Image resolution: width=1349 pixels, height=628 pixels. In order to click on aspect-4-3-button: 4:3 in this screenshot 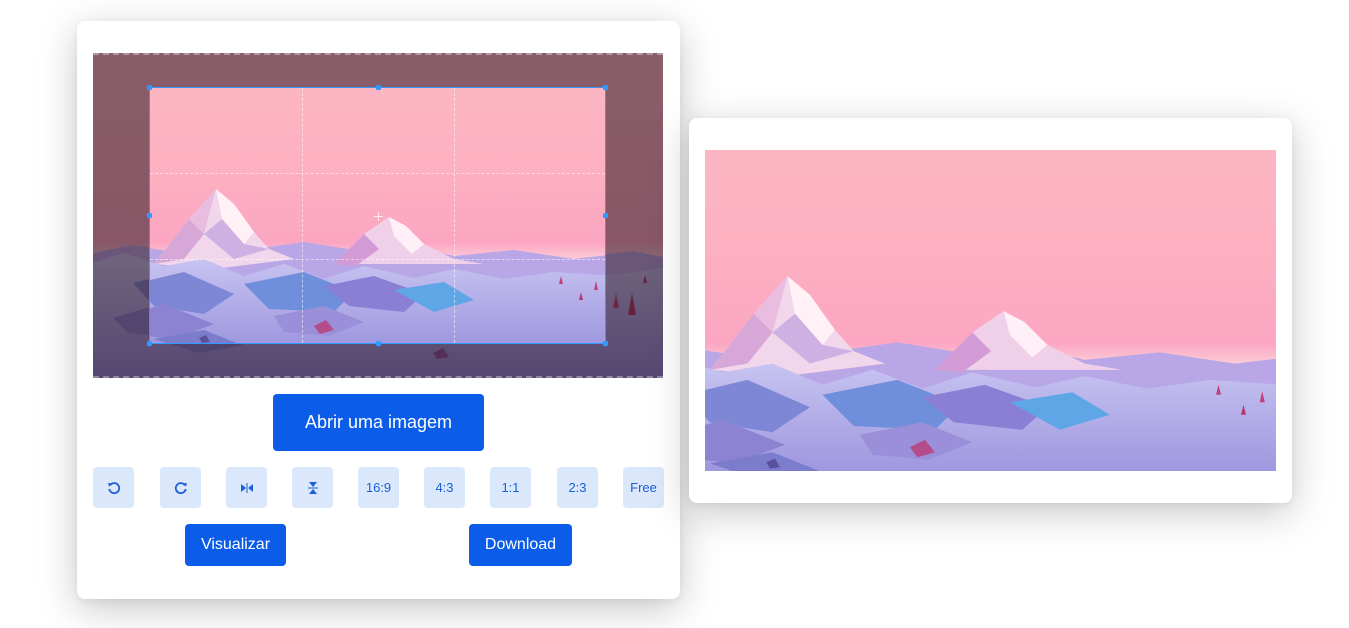, I will do `click(444, 487)`.